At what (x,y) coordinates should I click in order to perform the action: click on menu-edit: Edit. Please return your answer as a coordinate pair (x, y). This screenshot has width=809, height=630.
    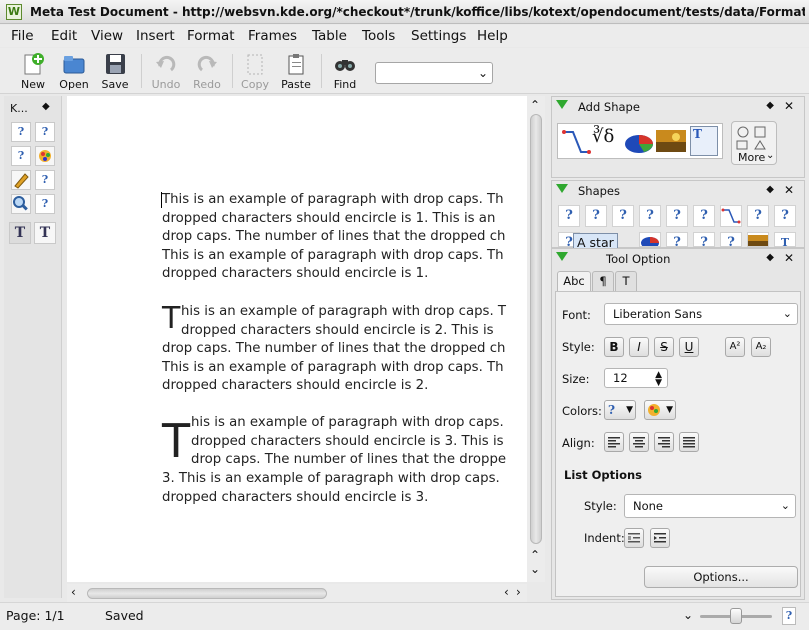
    Looking at the image, I should click on (64, 36).